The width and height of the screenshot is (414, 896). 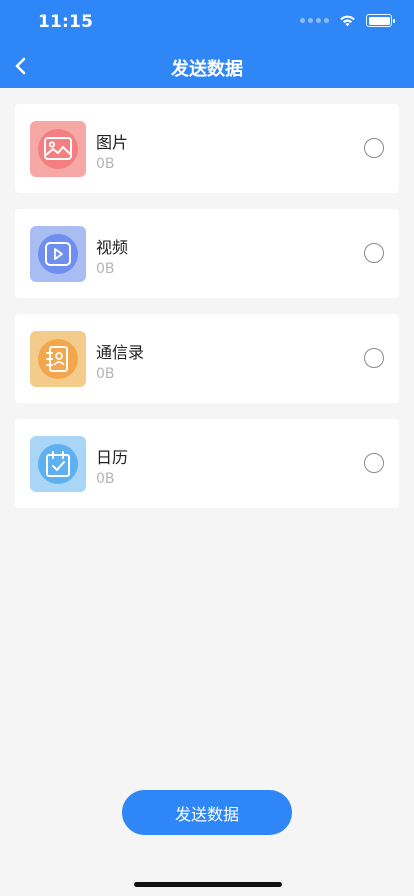 I want to click on status-time: 11:15, so click(x=66, y=22).